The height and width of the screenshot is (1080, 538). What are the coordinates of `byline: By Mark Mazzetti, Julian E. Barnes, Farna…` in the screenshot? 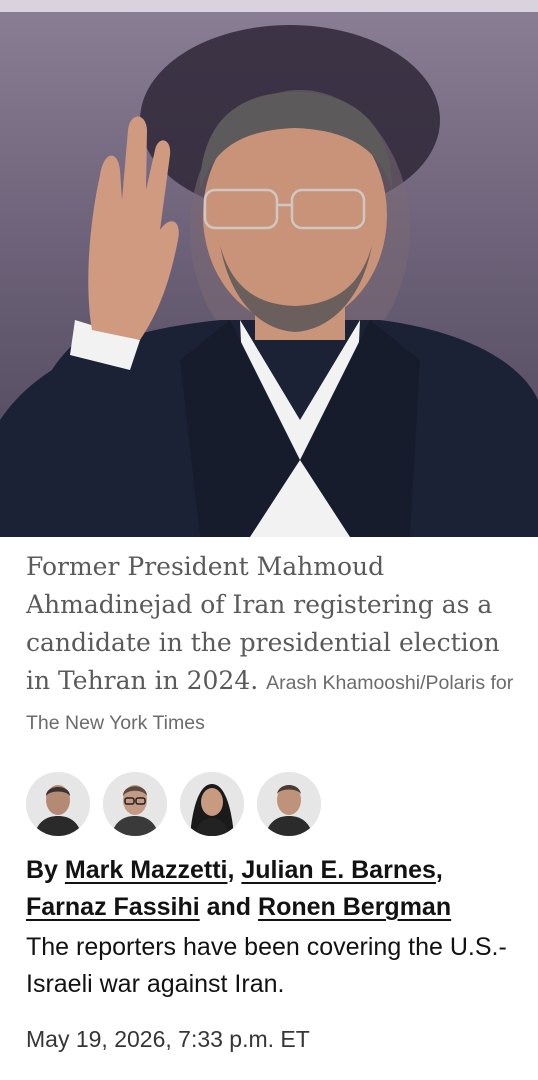 It's located at (276, 889).